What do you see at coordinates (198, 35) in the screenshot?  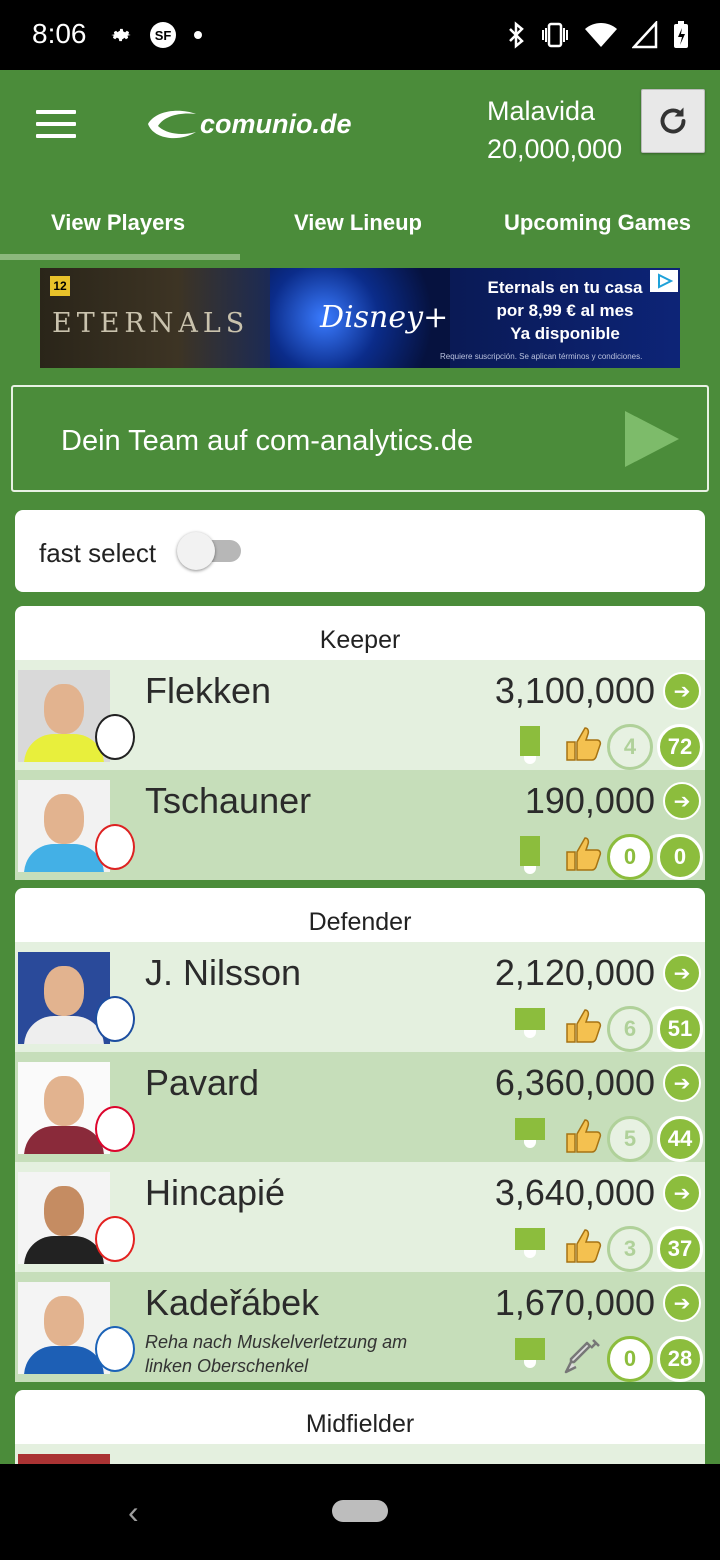 I see `dot-icon` at bounding box center [198, 35].